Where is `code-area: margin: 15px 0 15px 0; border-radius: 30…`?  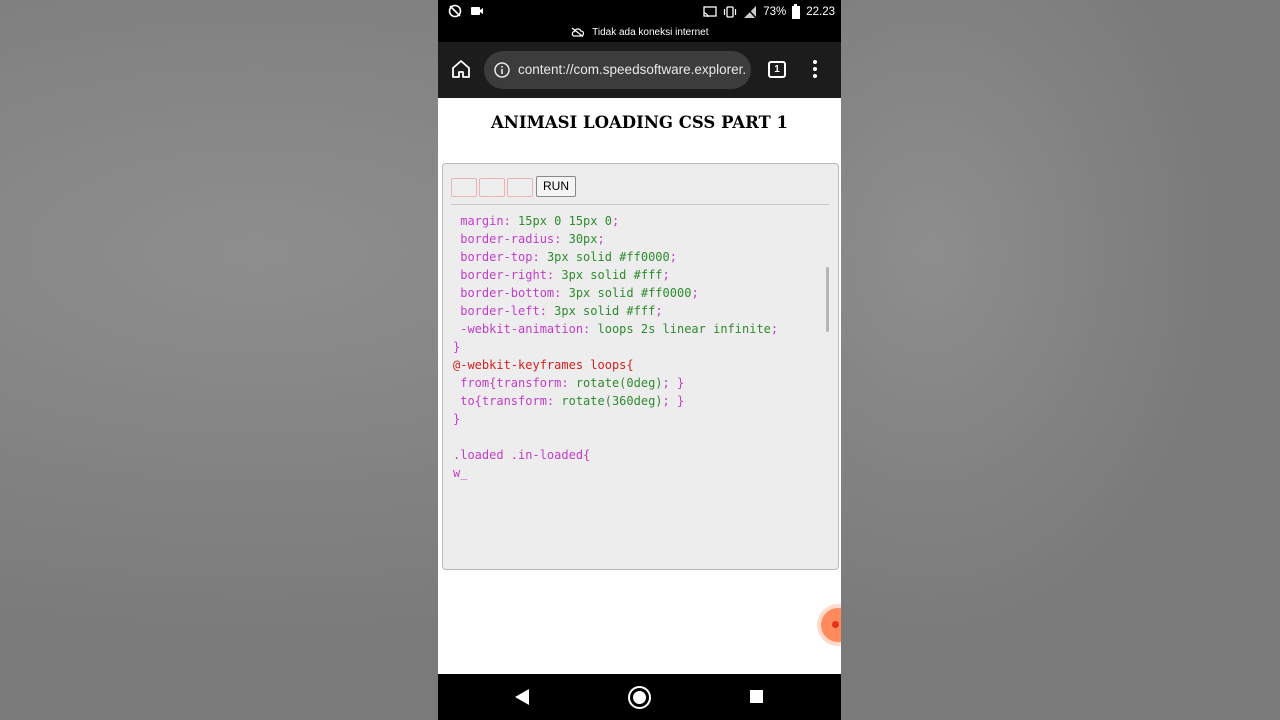
code-area: margin: 15px 0 15px 0; border-radius: 30… is located at coordinates (638, 347).